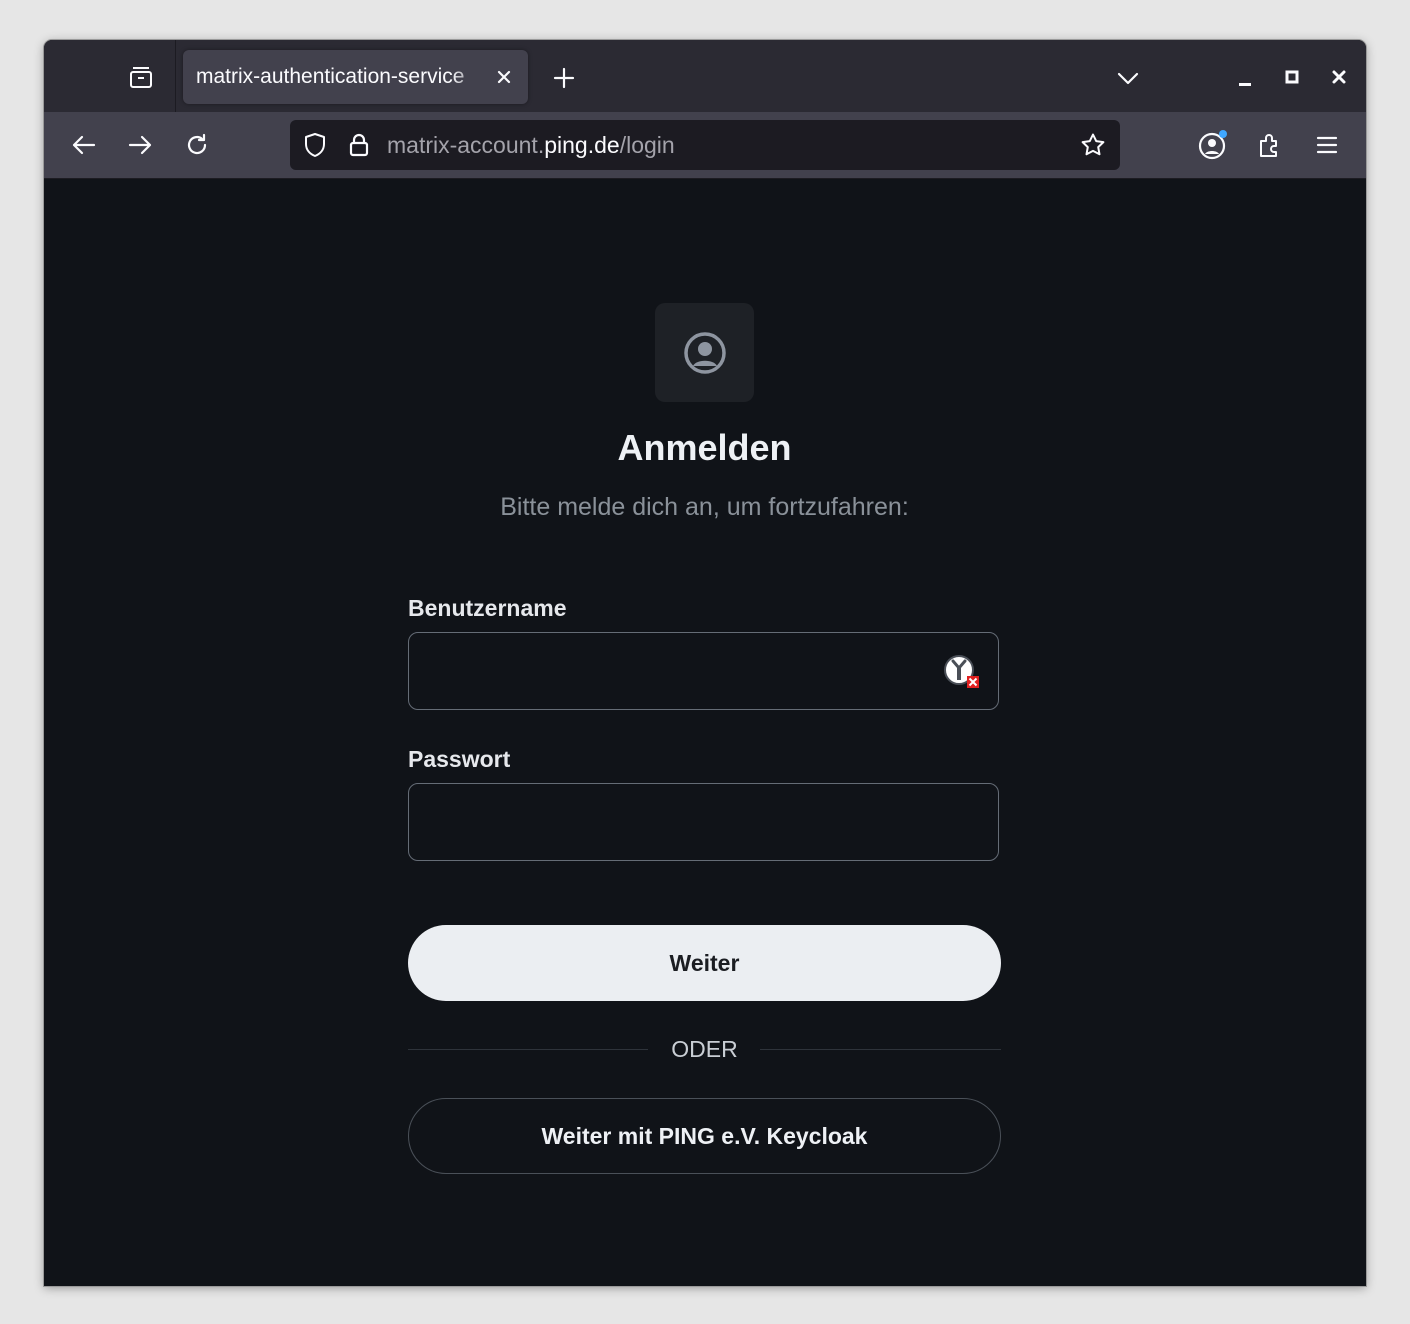 The width and height of the screenshot is (1410, 1324). What do you see at coordinates (1093, 145) in the screenshot?
I see `star-icon` at bounding box center [1093, 145].